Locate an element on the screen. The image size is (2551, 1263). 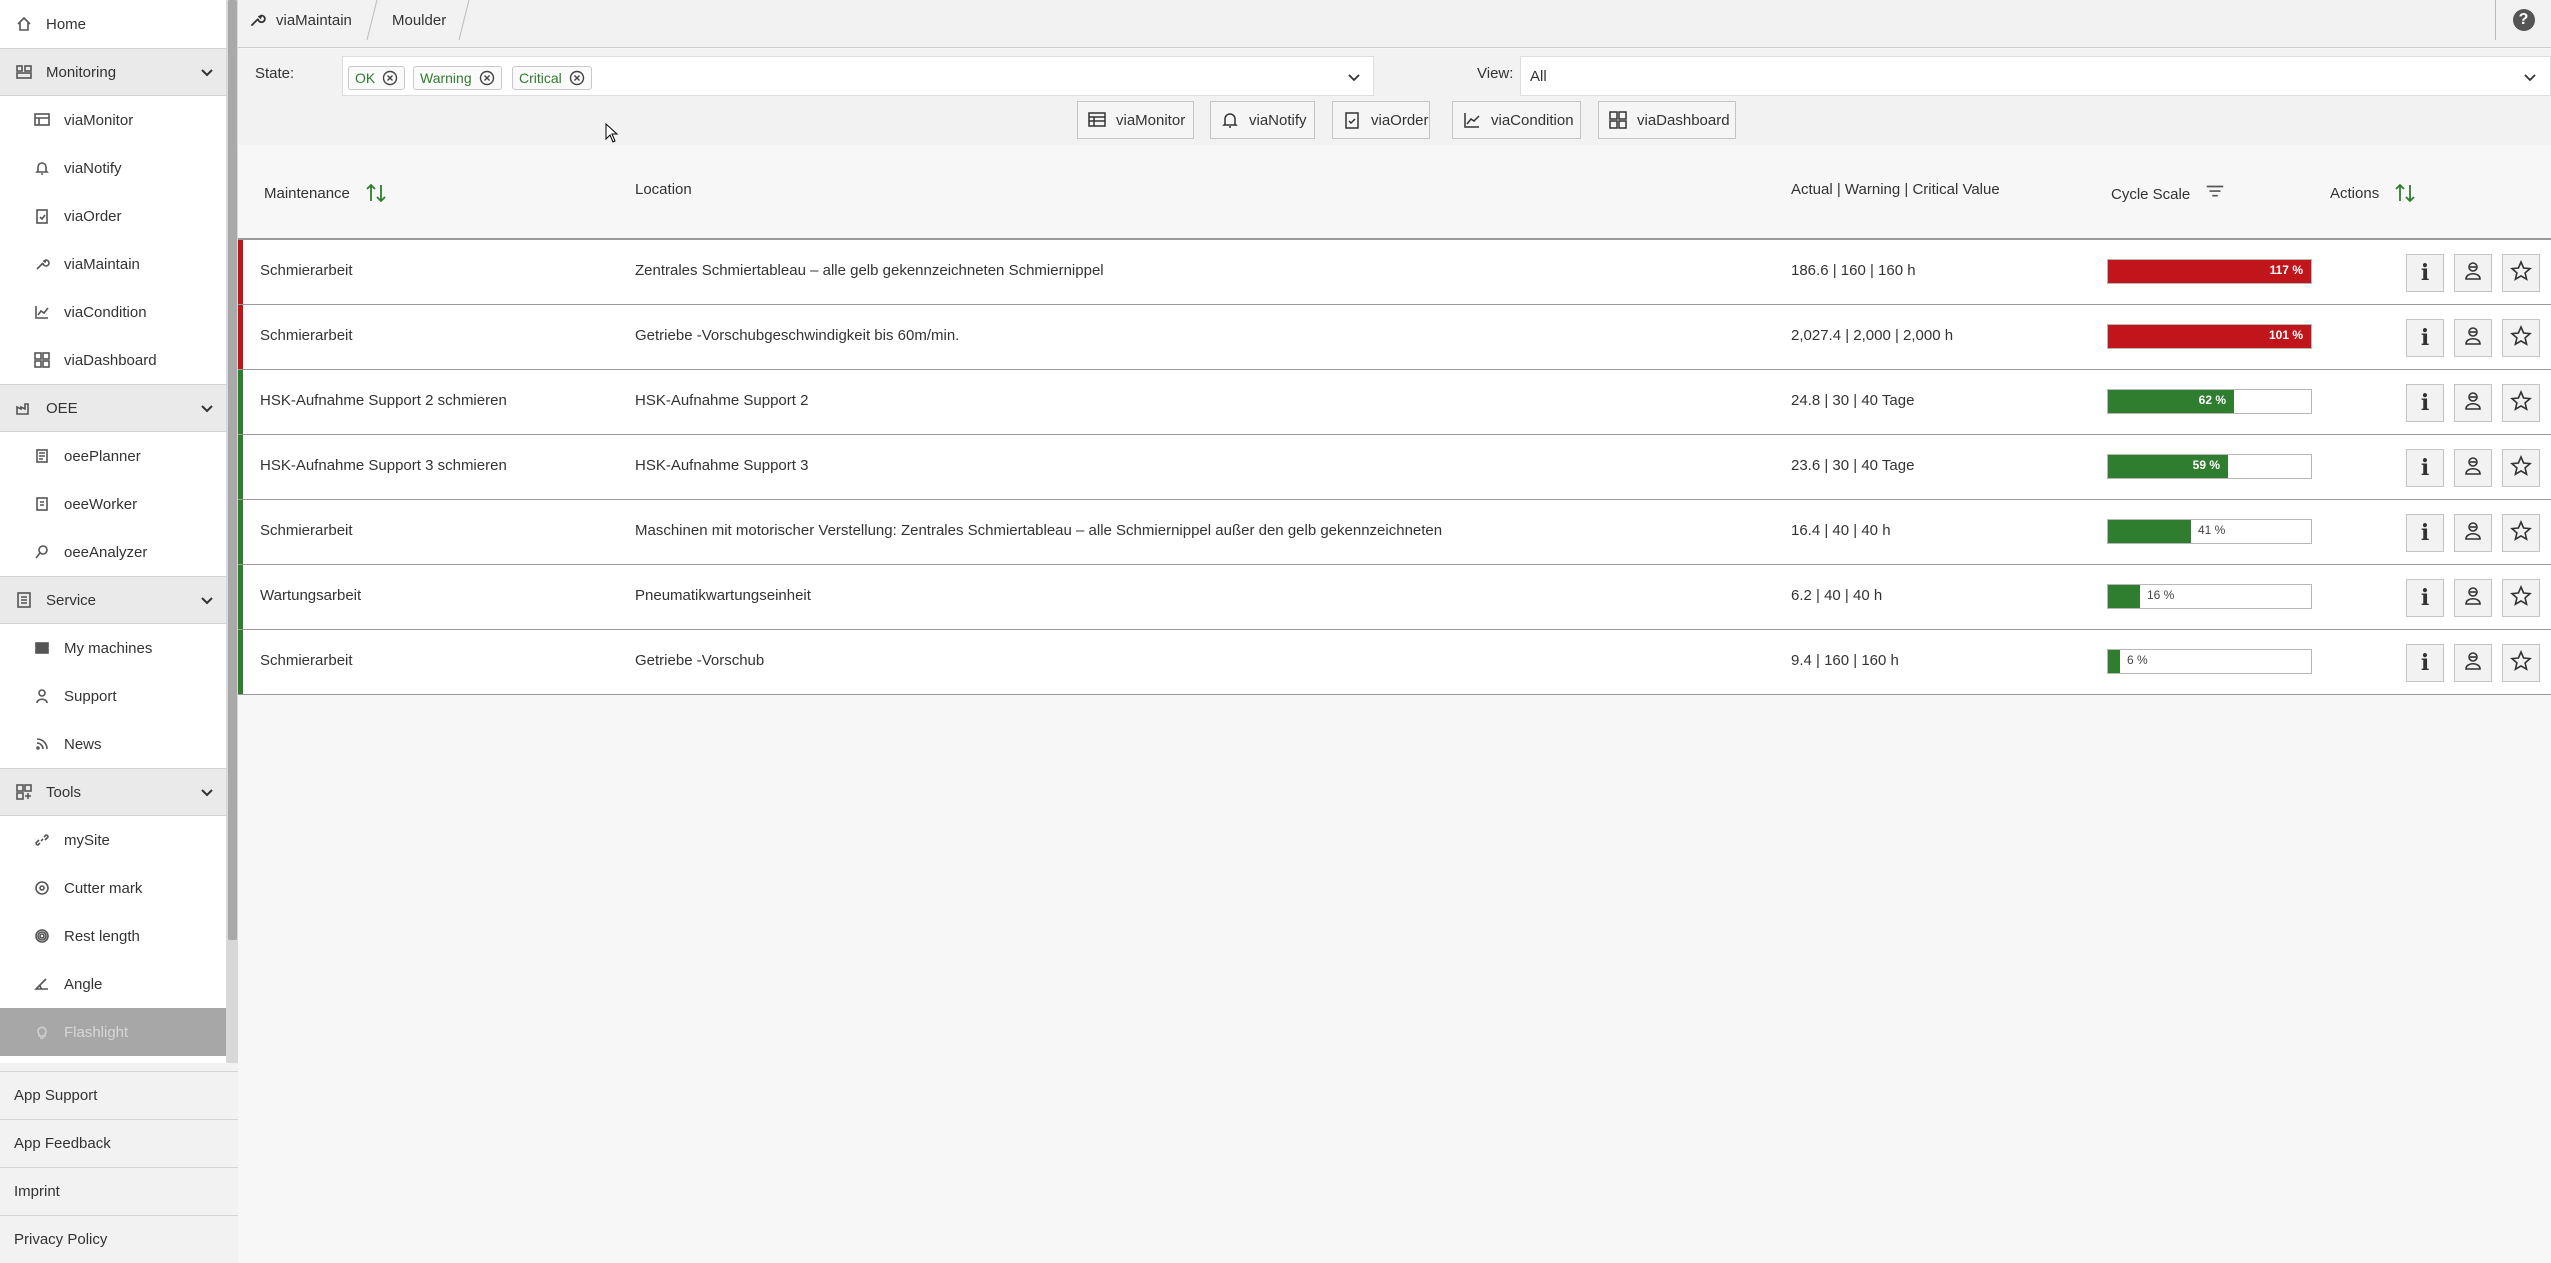
nav-item-viaorder: viaOrder is located at coordinates (113, 216).